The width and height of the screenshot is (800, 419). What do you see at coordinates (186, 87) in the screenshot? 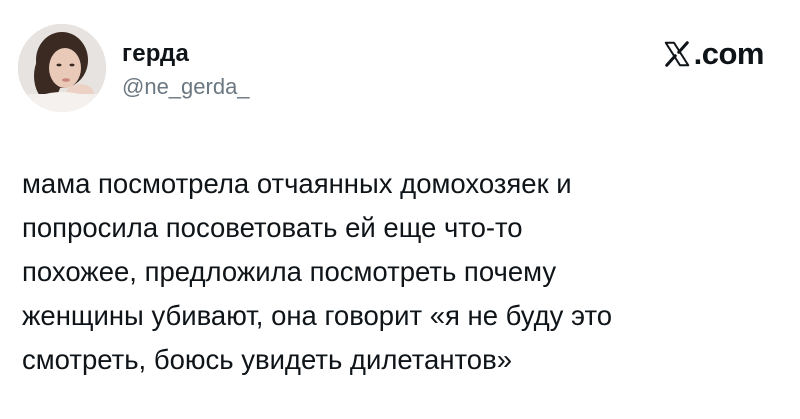
I see `user-handle: @ne_gerda_` at bounding box center [186, 87].